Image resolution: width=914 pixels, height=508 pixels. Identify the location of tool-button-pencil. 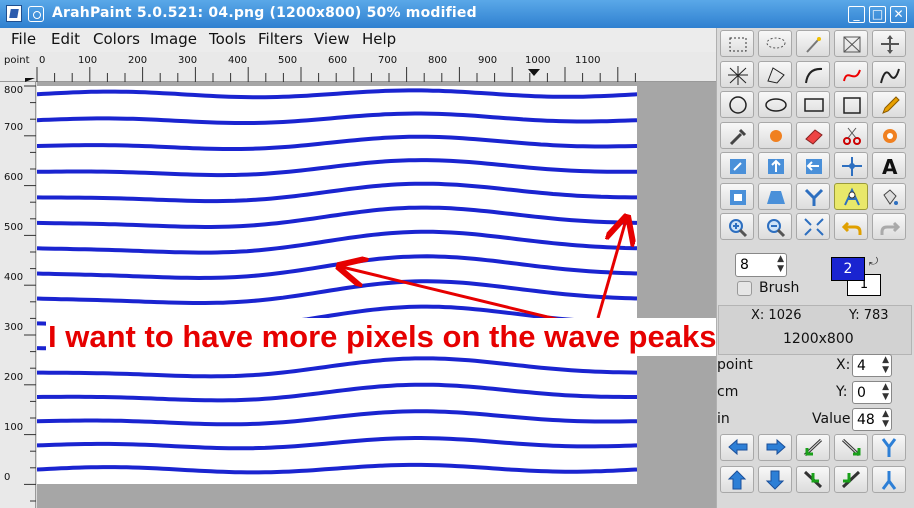
(889, 104).